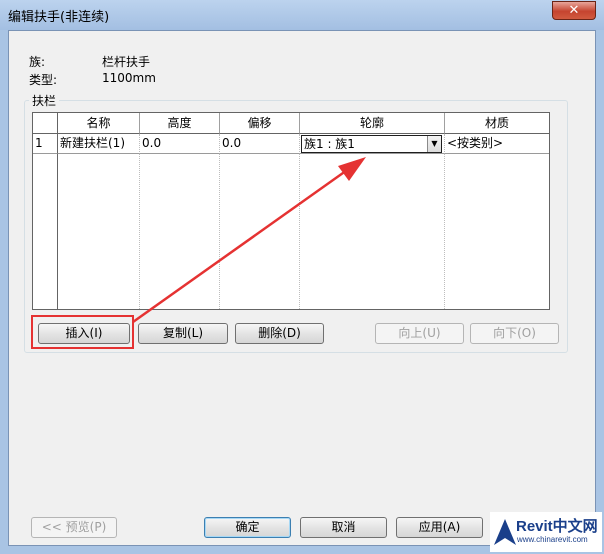 The image size is (604, 554). What do you see at coordinates (183, 333) in the screenshot?
I see `copy-button: 复制(L)` at bounding box center [183, 333].